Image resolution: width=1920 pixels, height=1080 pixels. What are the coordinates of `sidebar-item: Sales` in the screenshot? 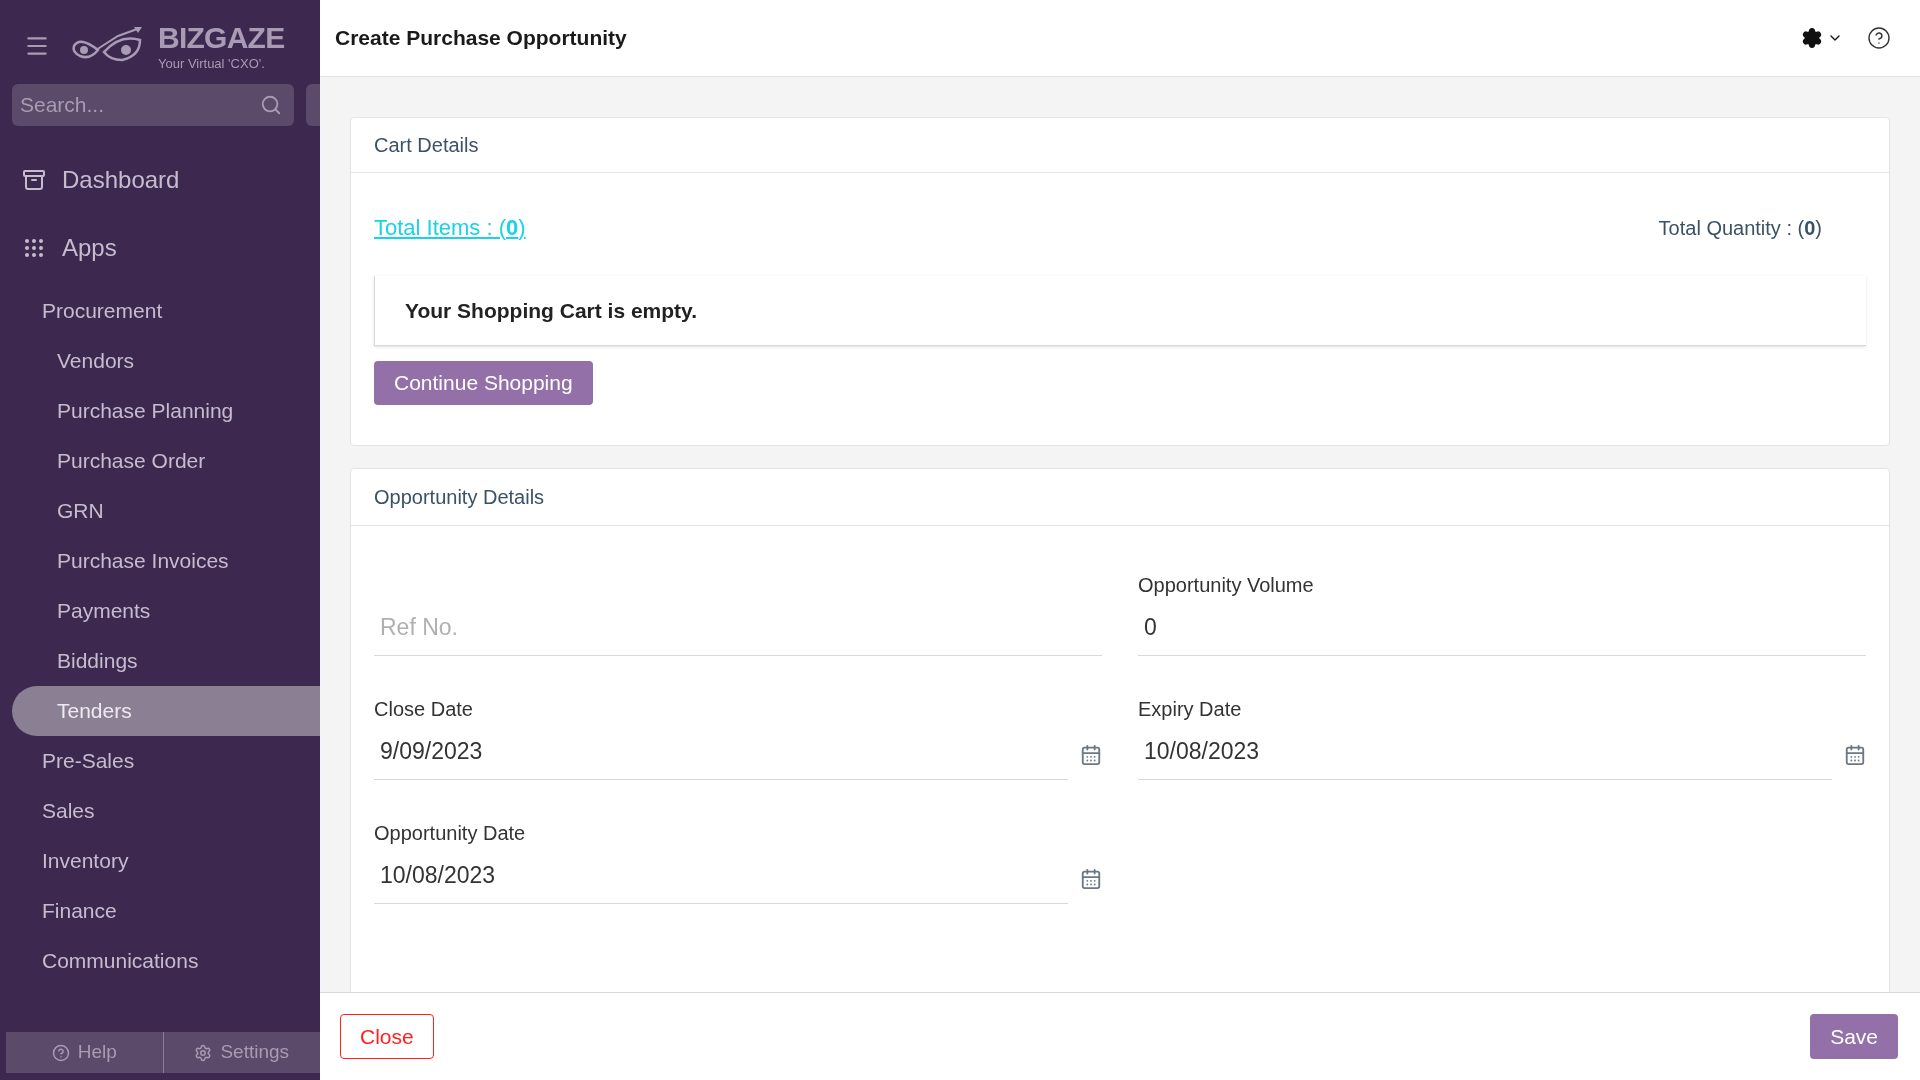 It's located at (160, 811).